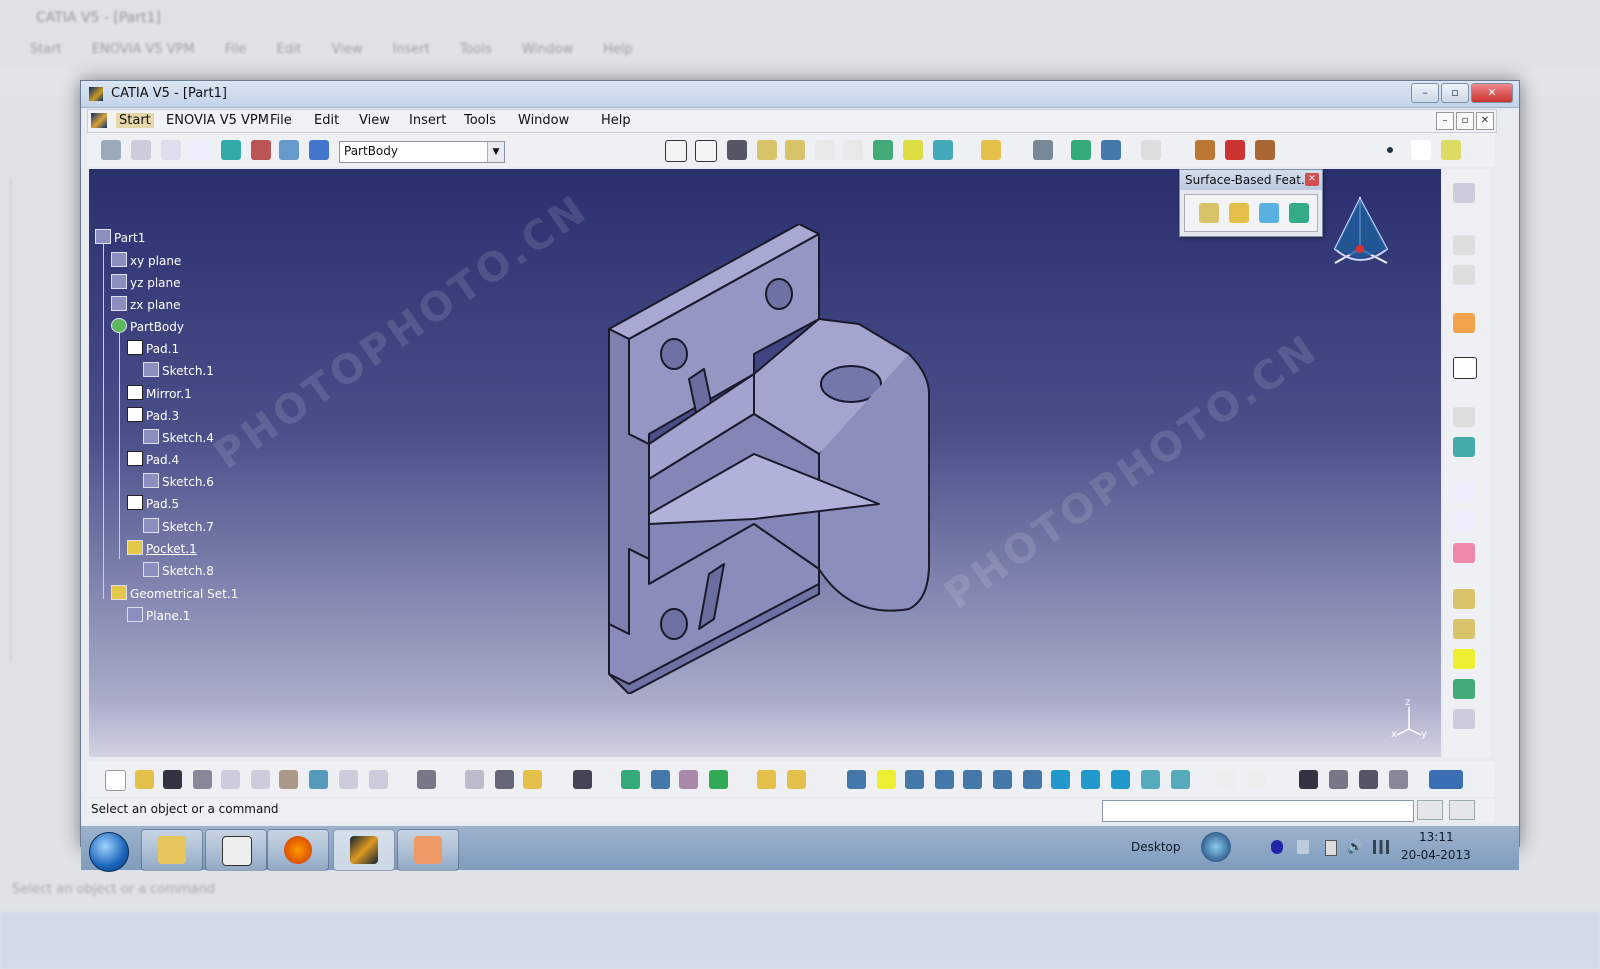  Describe the element at coordinates (1277, 847) in the screenshot. I see `bluetooth-icon` at that location.